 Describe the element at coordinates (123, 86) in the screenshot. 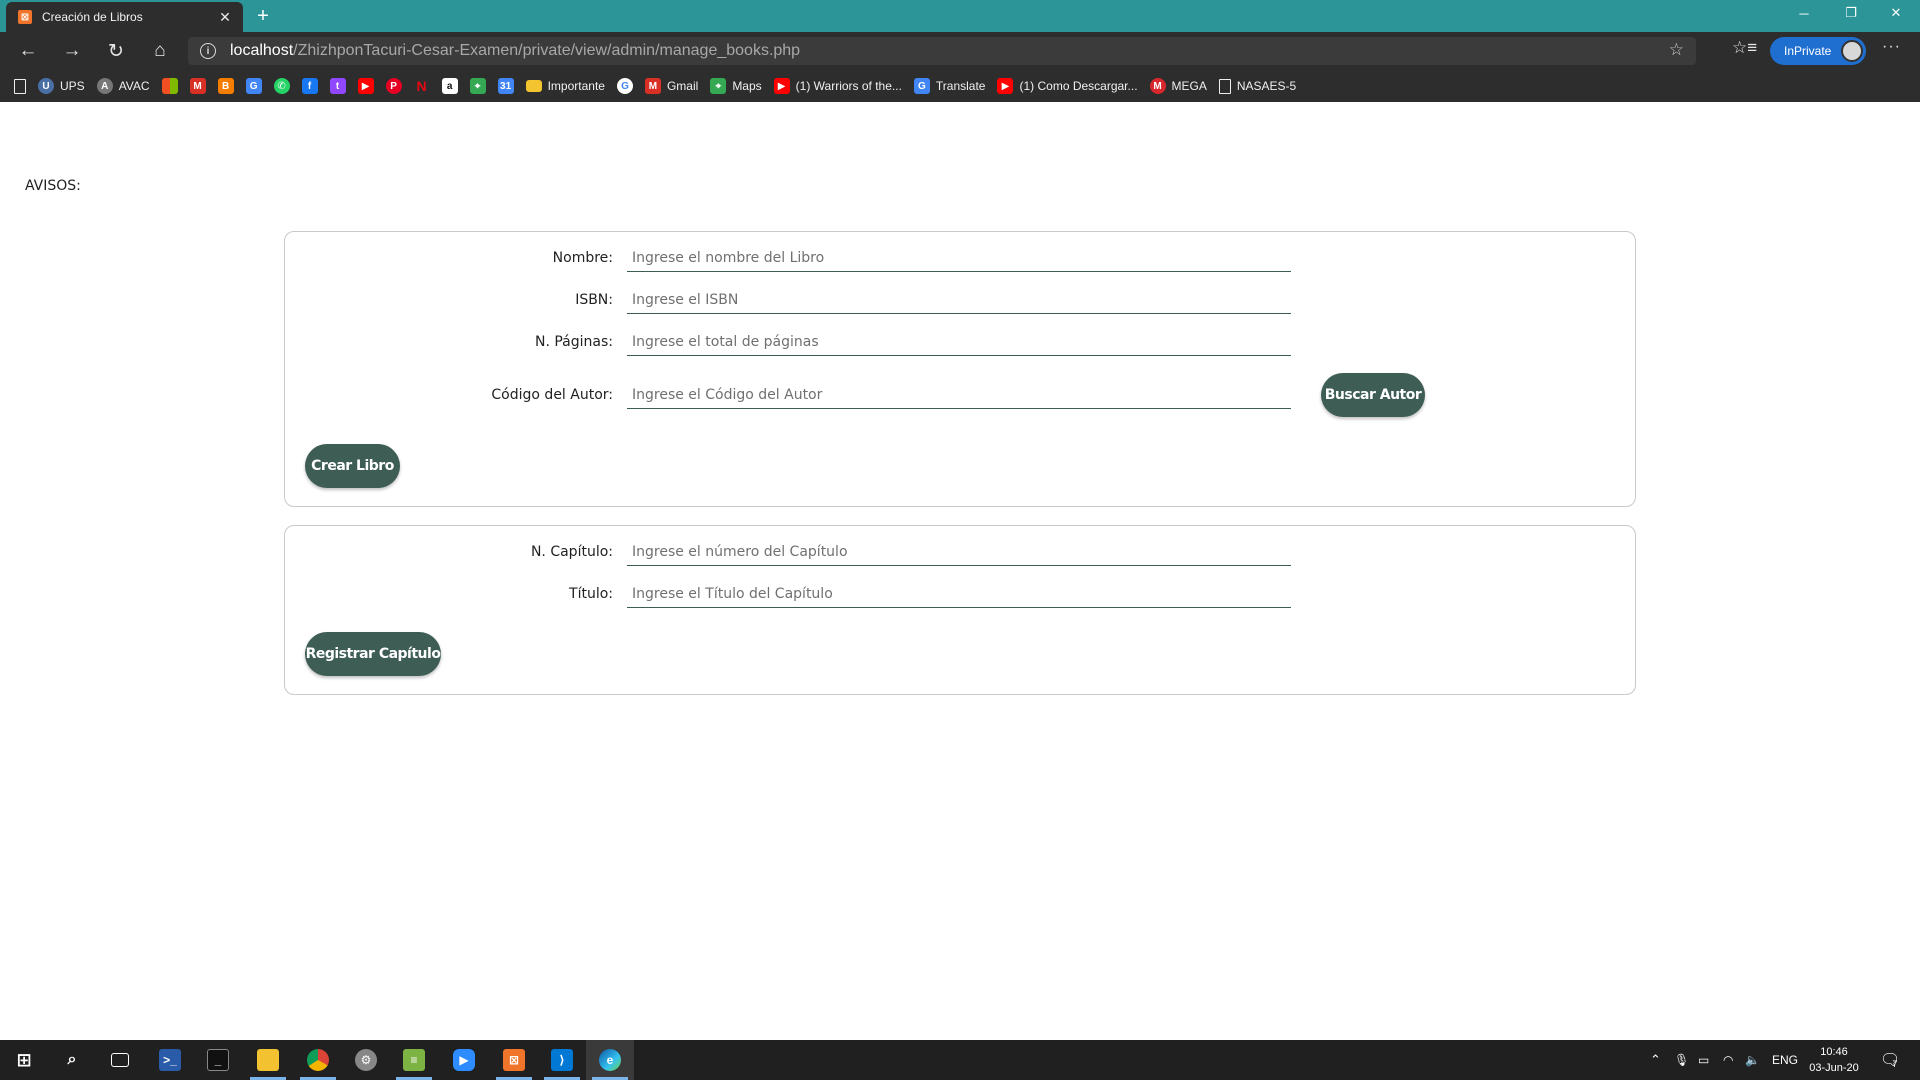

I see `bookmark-item: A AVAC` at that location.